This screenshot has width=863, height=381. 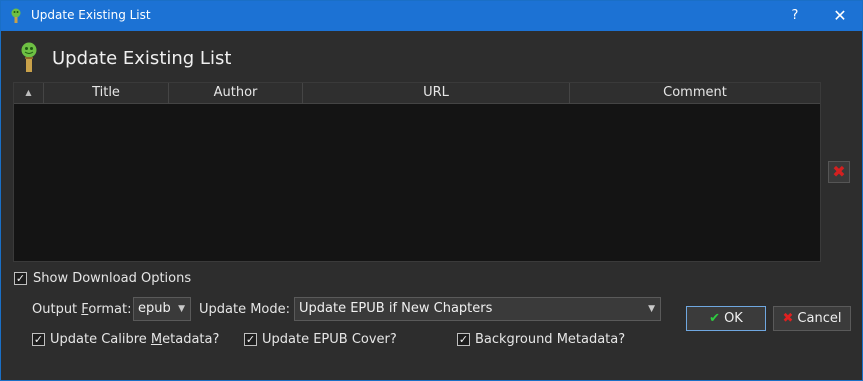 I want to click on output-format-value: epub, so click(x=154, y=308).